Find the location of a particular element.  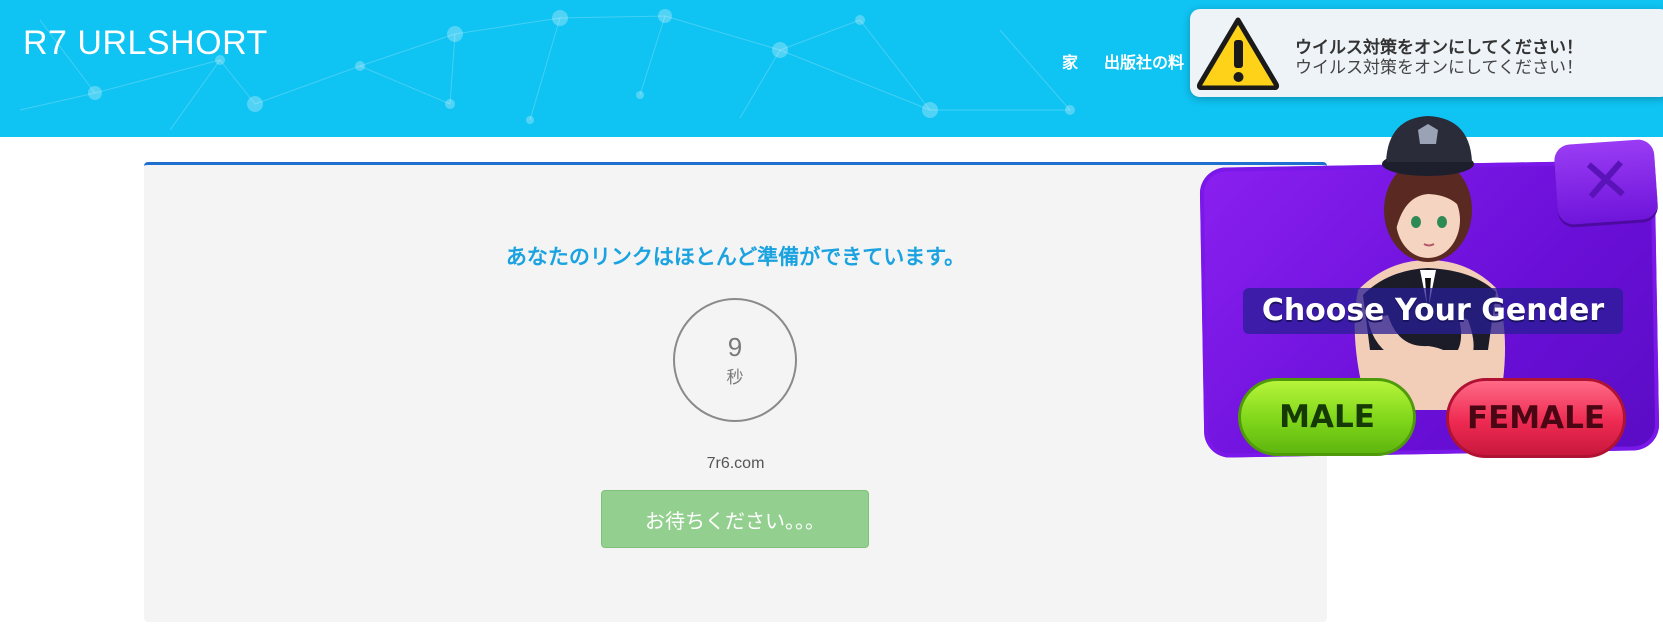

destination-domain: 7r6.com is located at coordinates (735, 463).